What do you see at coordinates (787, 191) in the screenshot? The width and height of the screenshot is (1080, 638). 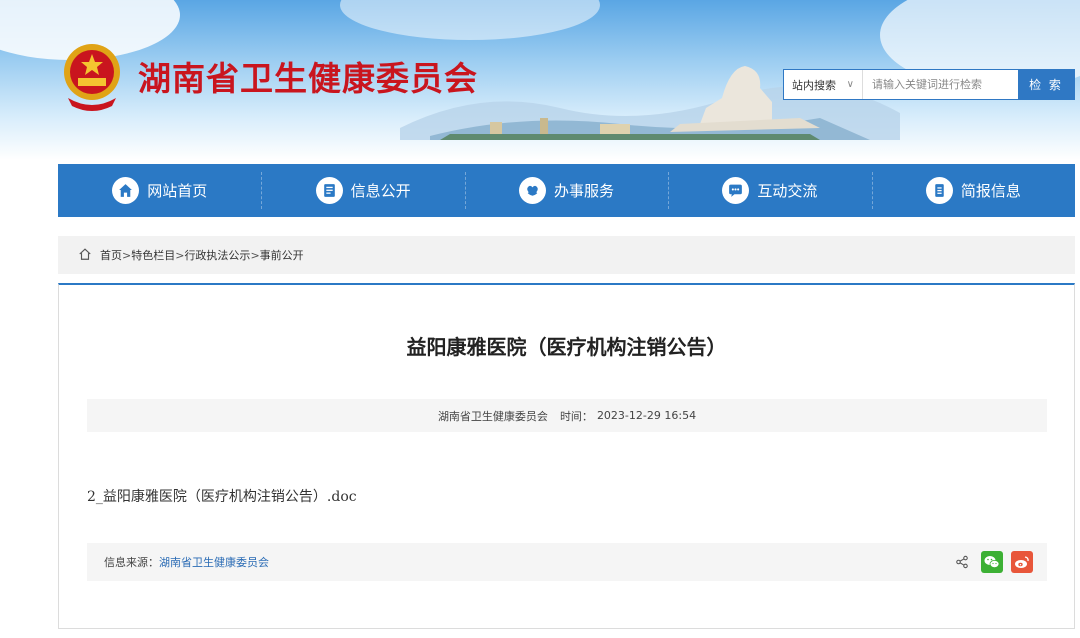 I see `nav-item-label: 互动交流` at bounding box center [787, 191].